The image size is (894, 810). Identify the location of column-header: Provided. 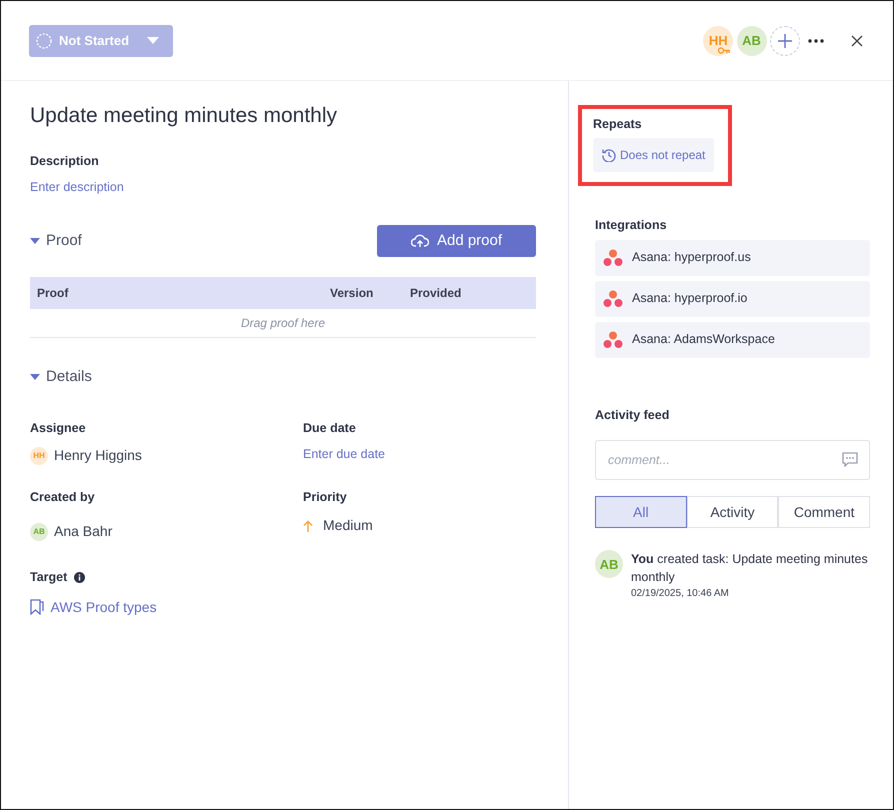
(469, 293).